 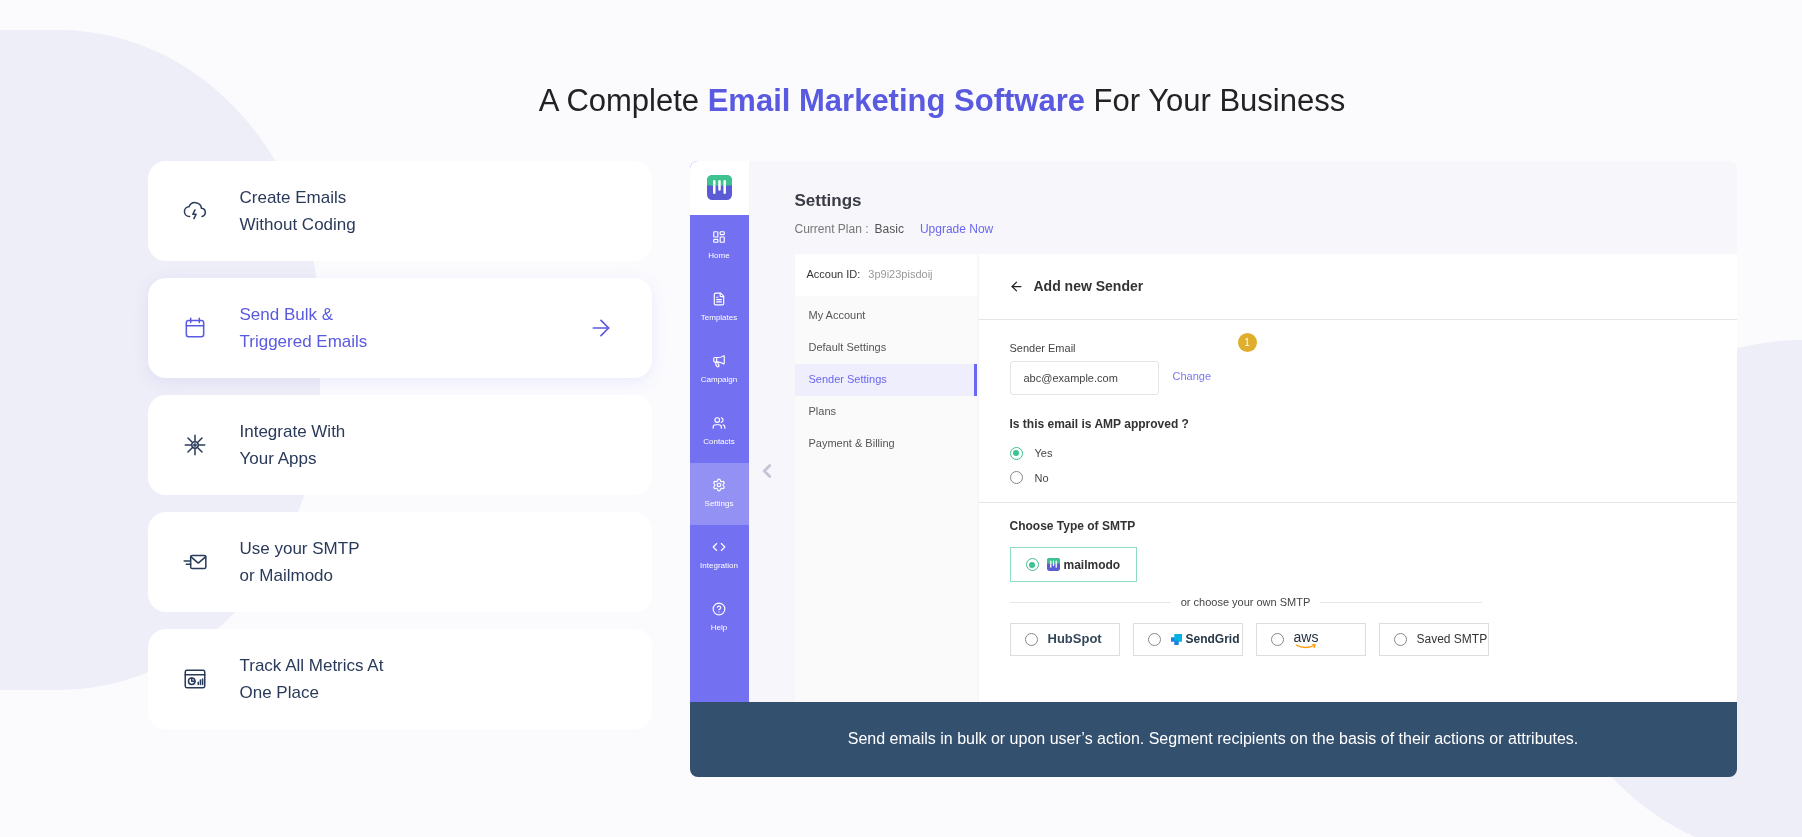 I want to click on menu-item: Payment & Billing, so click(x=885, y=443).